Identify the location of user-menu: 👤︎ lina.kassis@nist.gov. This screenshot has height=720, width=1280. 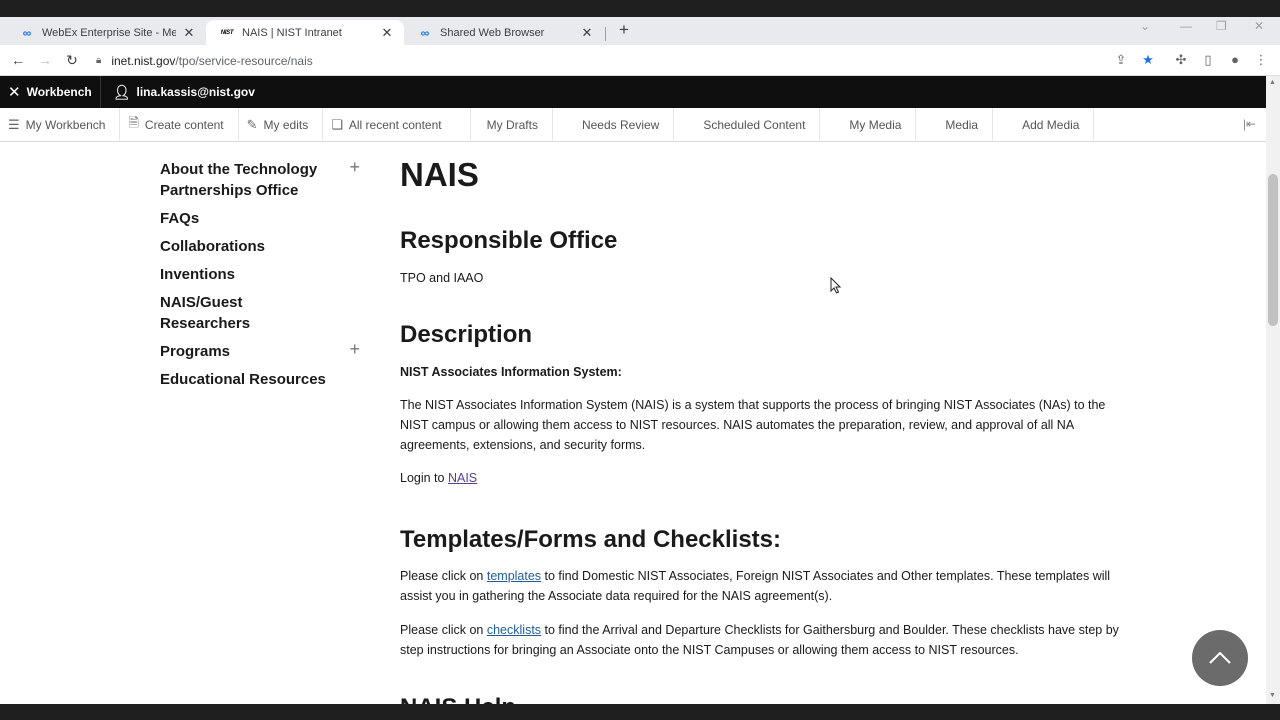
(183, 92).